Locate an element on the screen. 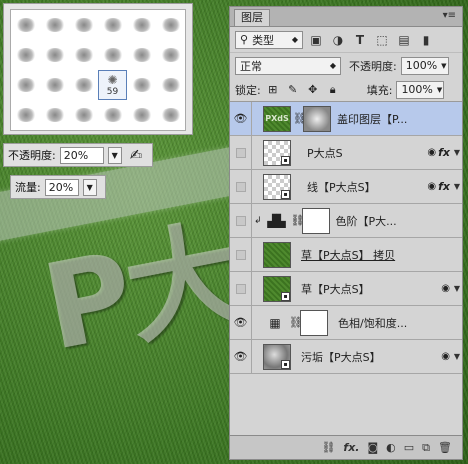 Image resolution: width=468 pixels, height=464 pixels. pressure-opacity-icon: ✍ is located at coordinates (136, 155).